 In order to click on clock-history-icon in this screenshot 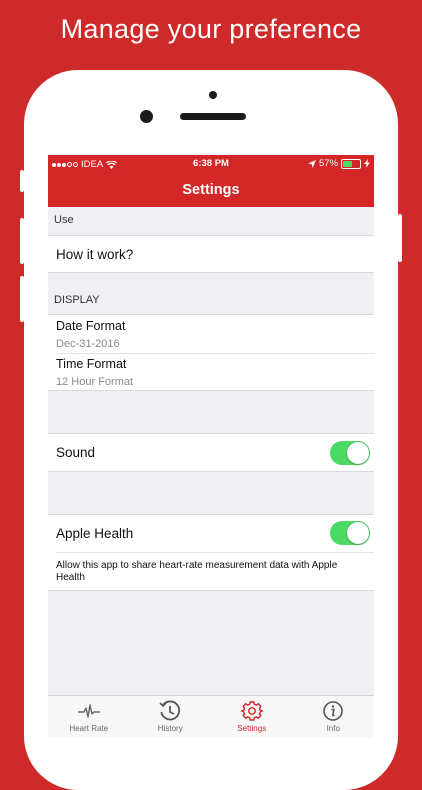, I will do `click(170, 710)`.